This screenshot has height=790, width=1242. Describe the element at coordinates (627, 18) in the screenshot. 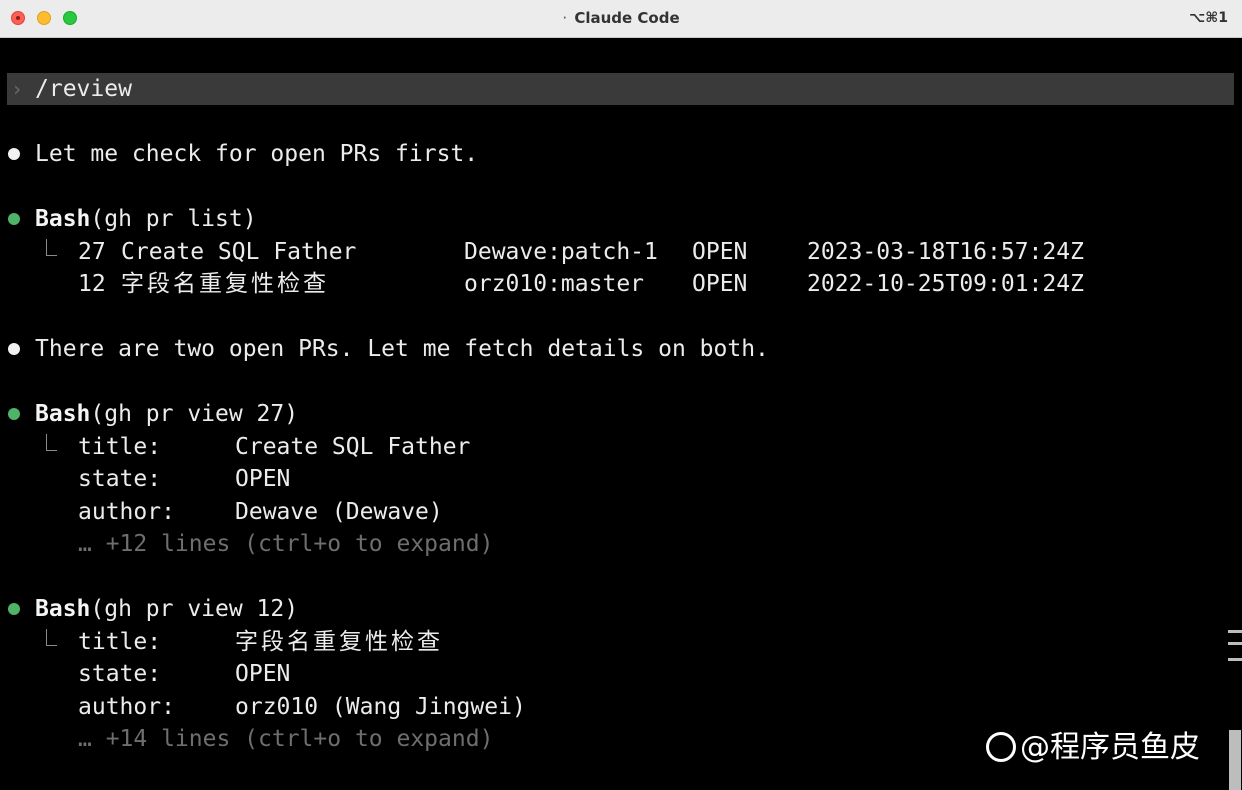

I see `window-title-text: Claude Code` at that location.